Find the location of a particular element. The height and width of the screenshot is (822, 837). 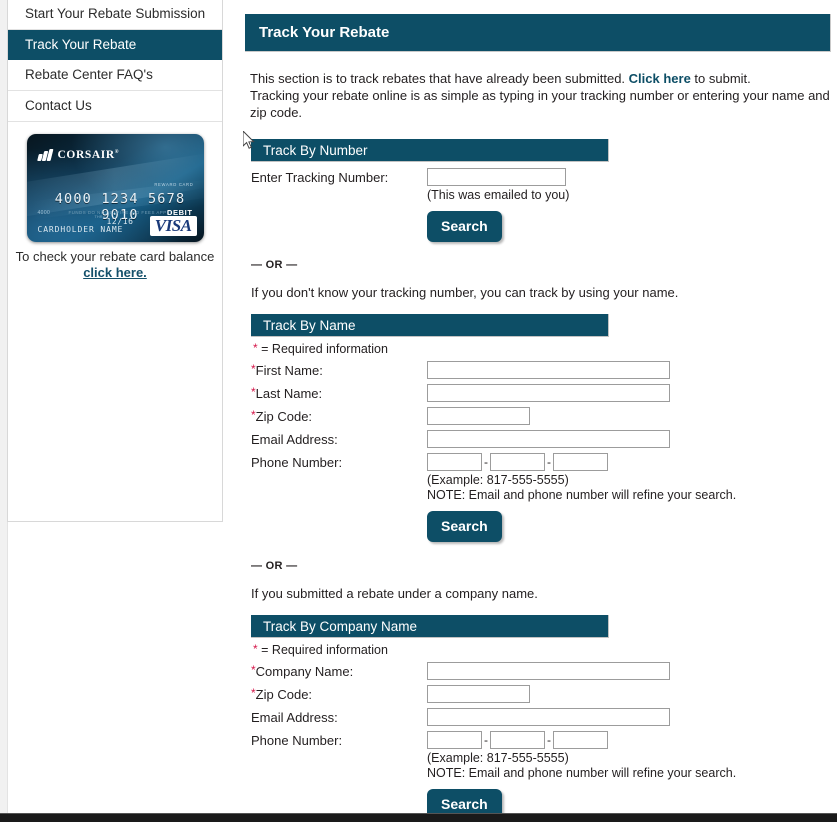

email-label-text: Email Address: is located at coordinates (294, 439).